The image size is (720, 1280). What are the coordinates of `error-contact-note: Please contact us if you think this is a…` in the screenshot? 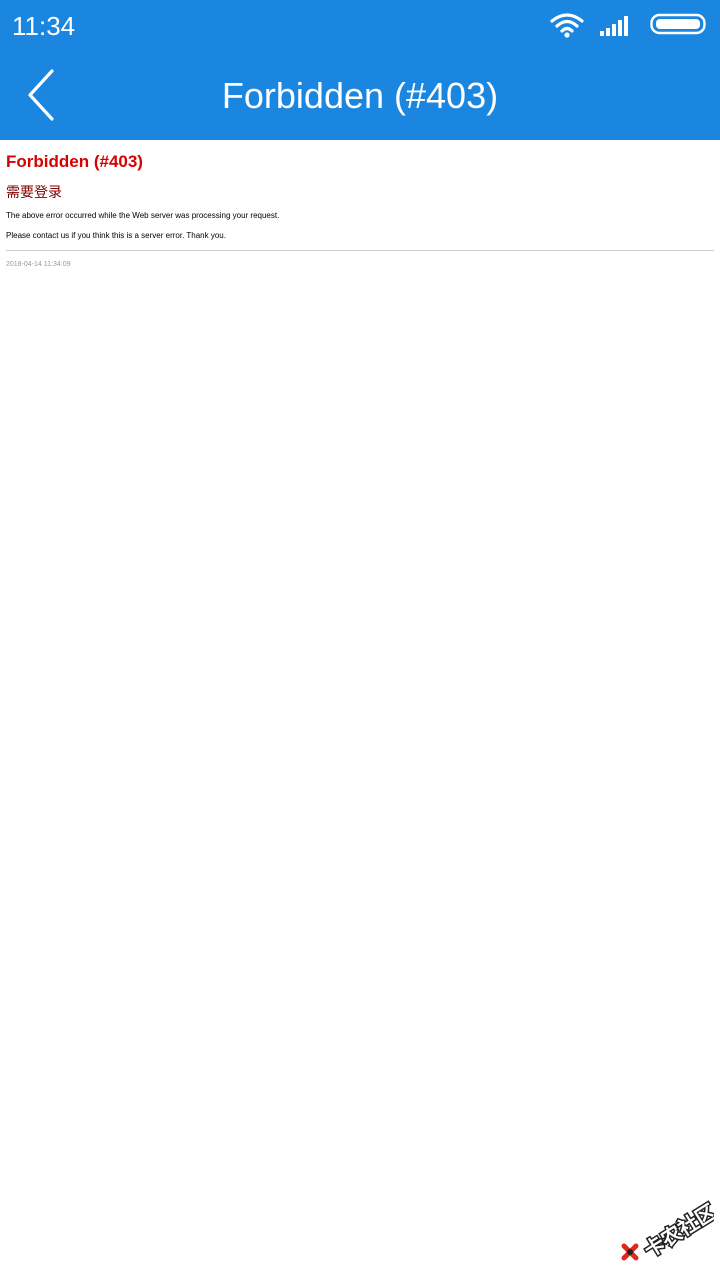 It's located at (116, 235).